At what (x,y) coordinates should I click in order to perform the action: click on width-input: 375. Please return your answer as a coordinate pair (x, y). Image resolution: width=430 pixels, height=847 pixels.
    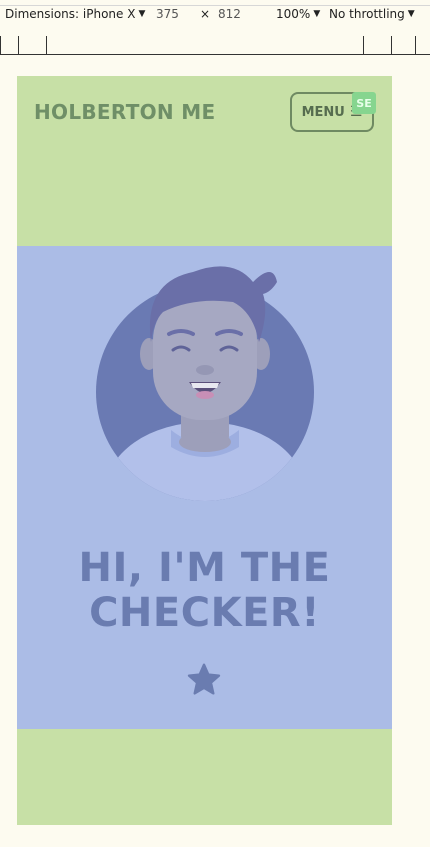
    Looking at the image, I should click on (167, 14).